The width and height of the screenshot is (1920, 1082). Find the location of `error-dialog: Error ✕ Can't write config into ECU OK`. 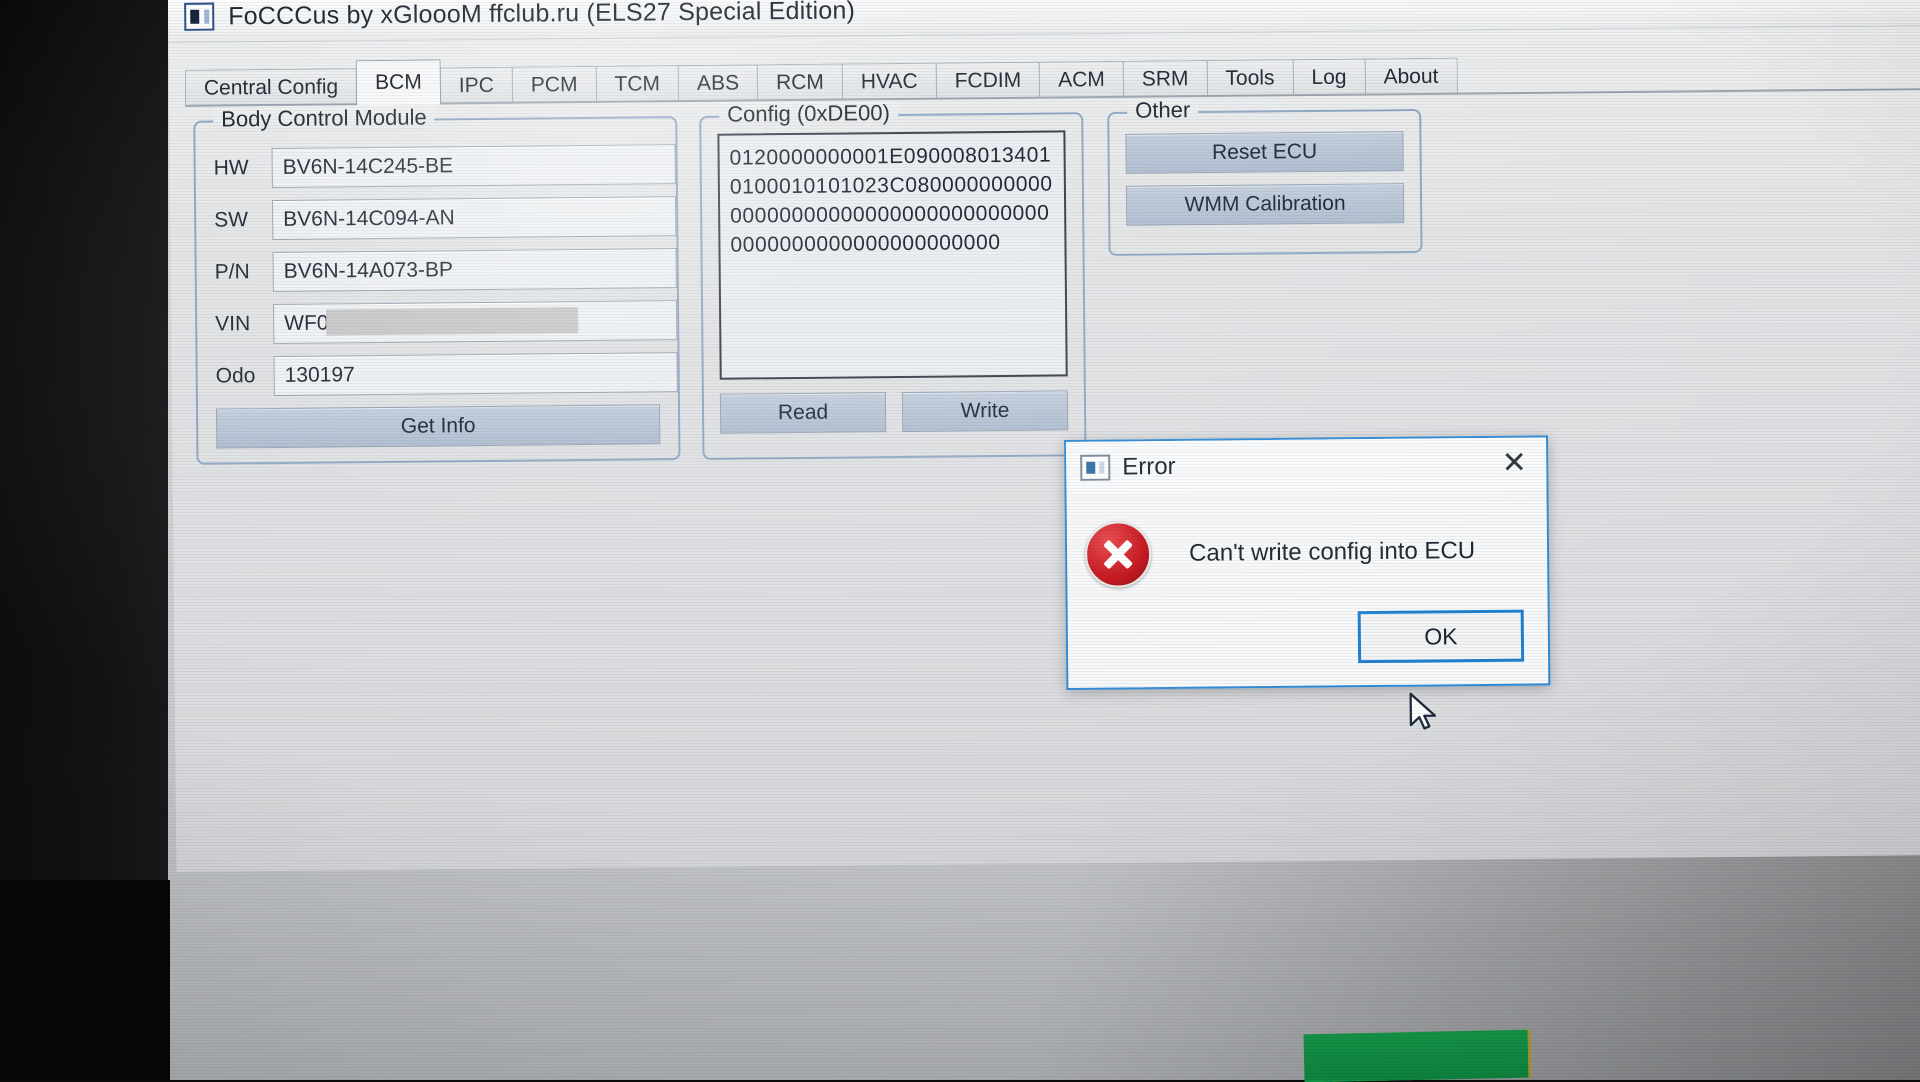

error-dialog: Error ✕ Can't write config into ECU OK is located at coordinates (1307, 562).